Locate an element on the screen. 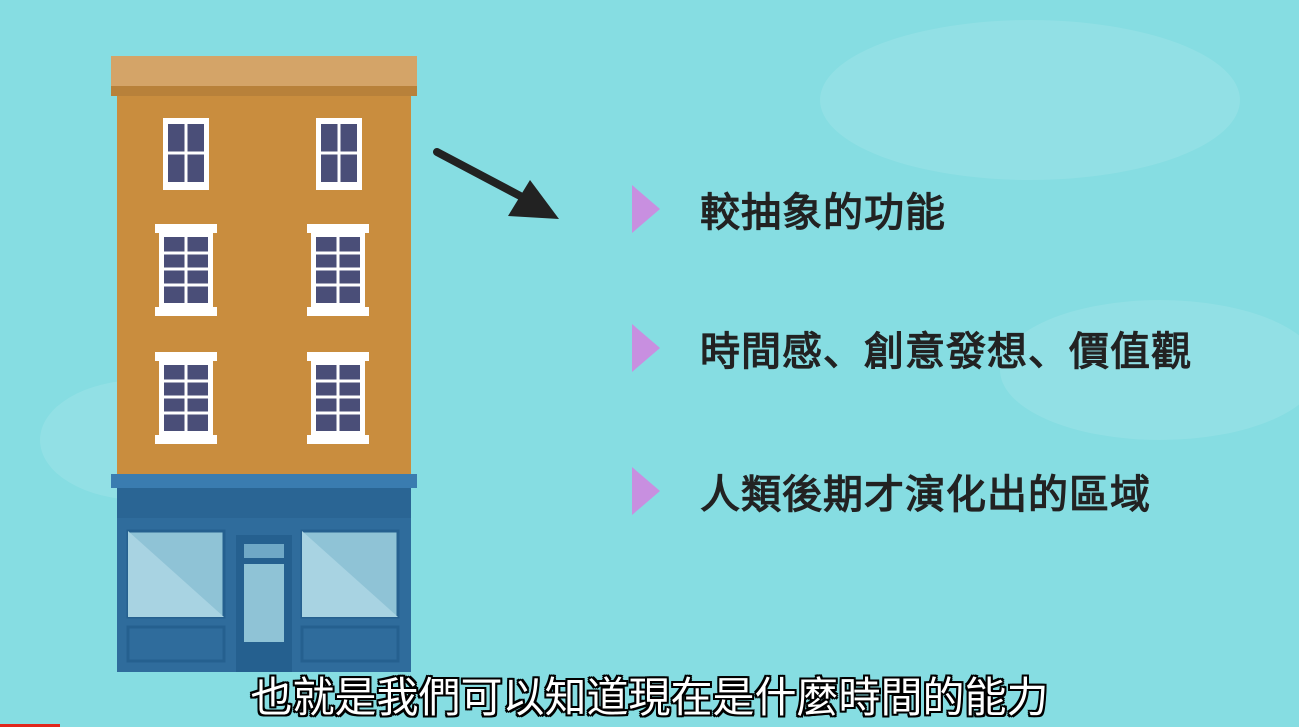 The height and width of the screenshot is (727, 1299). bullet-label: 人類後期才演化出的區域 is located at coordinates (925, 495).